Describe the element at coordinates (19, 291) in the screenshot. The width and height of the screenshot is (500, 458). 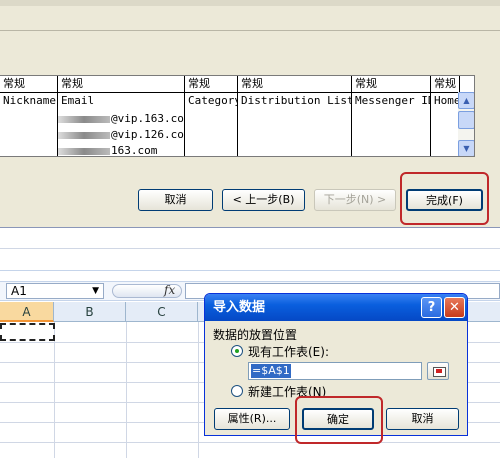
I see `name-box-value: A1` at that location.